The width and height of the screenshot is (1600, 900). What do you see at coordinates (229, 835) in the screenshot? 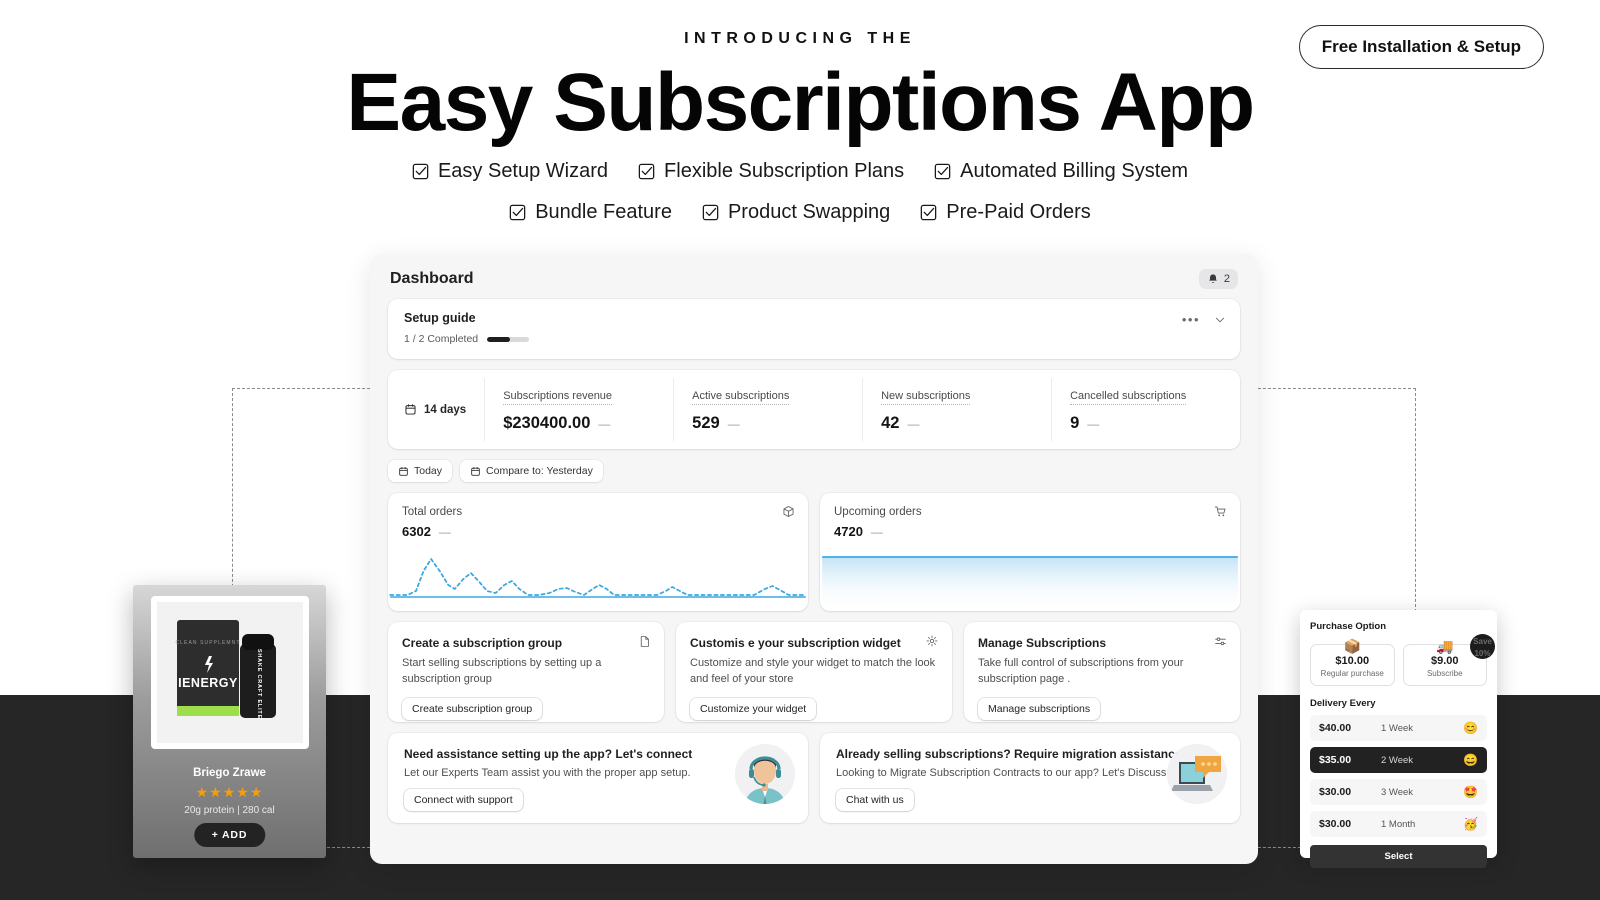
I see `add-to-cart-button: + ADD` at bounding box center [229, 835].